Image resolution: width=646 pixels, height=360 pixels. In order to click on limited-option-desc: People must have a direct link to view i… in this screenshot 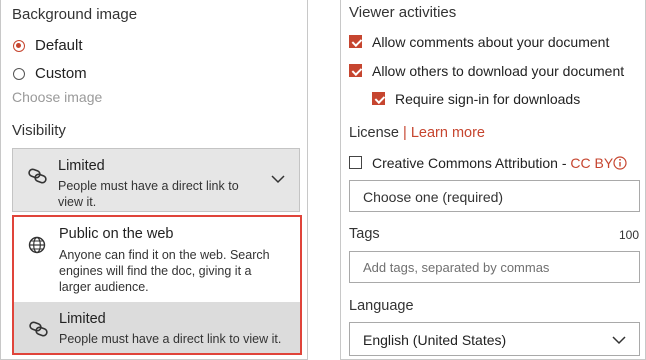, I will do `click(170, 339)`.